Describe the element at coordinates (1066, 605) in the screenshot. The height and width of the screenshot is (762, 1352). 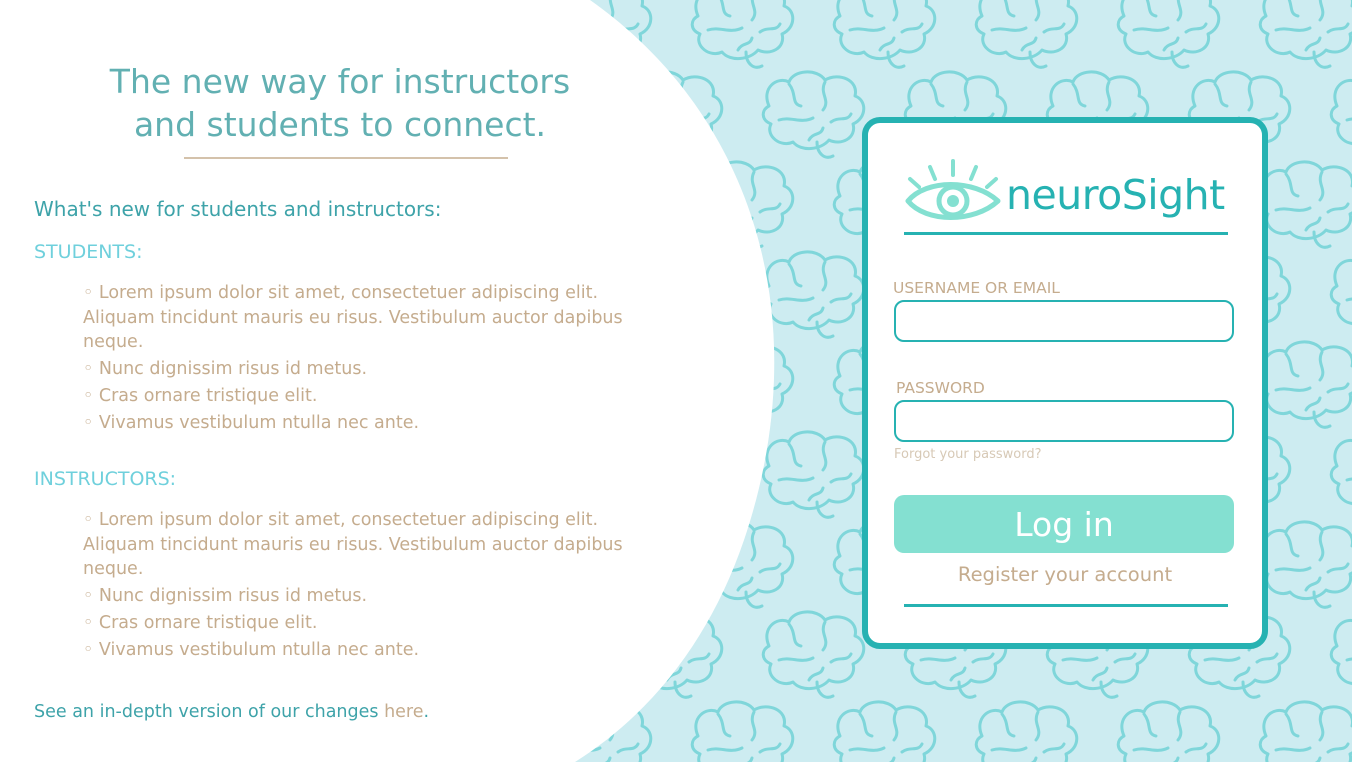
I see `bottom-divider` at that location.